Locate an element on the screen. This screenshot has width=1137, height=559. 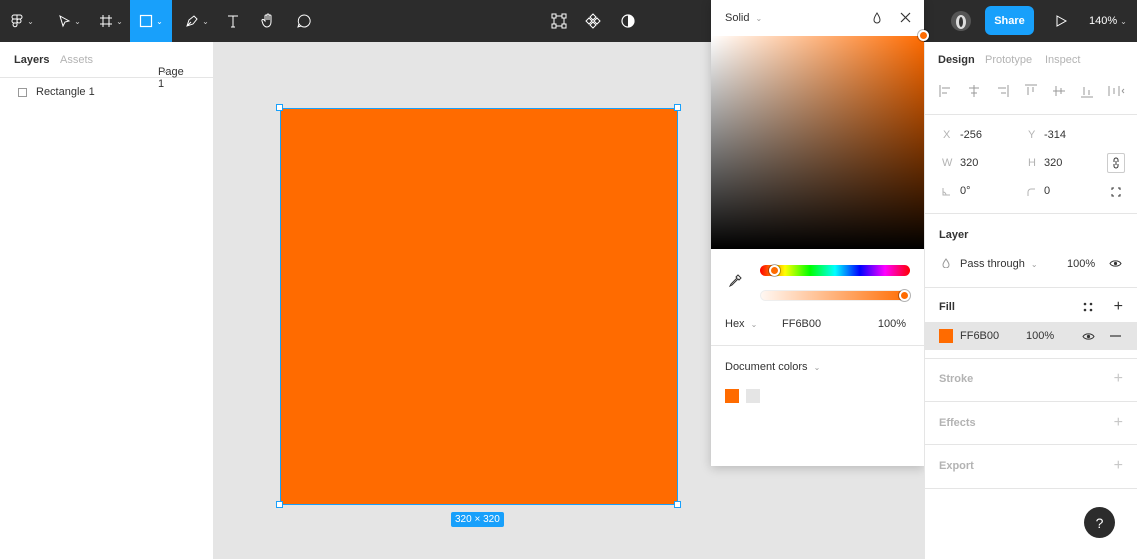
layer-item: Rectangle 1 is located at coordinates (106, 92).